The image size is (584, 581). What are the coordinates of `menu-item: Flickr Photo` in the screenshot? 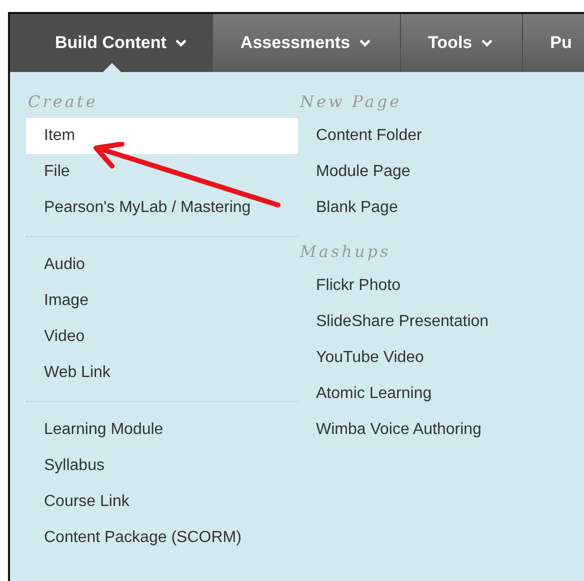 It's located at (393, 286).